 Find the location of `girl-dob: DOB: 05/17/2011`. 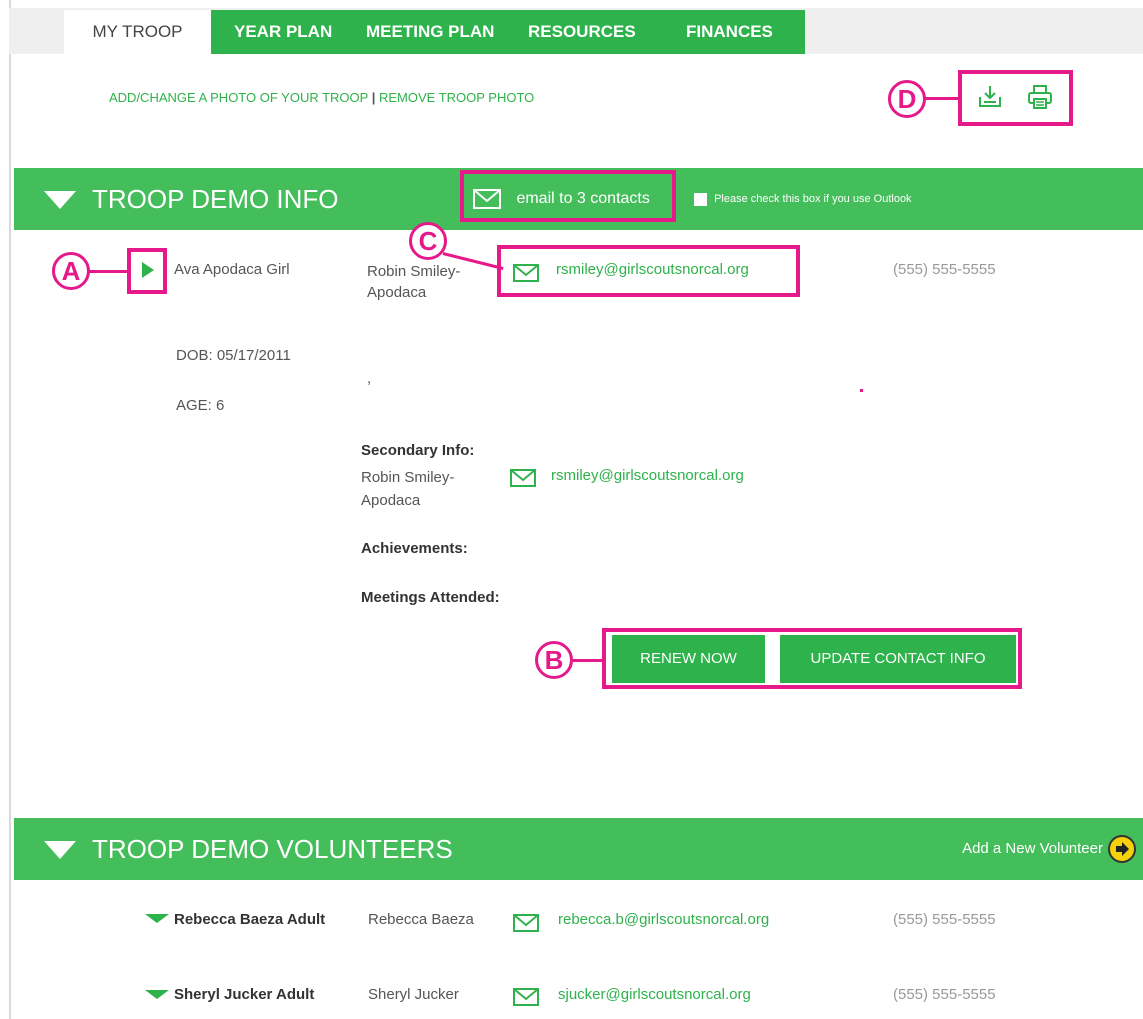

girl-dob: DOB: 05/17/2011 is located at coordinates (233, 355).